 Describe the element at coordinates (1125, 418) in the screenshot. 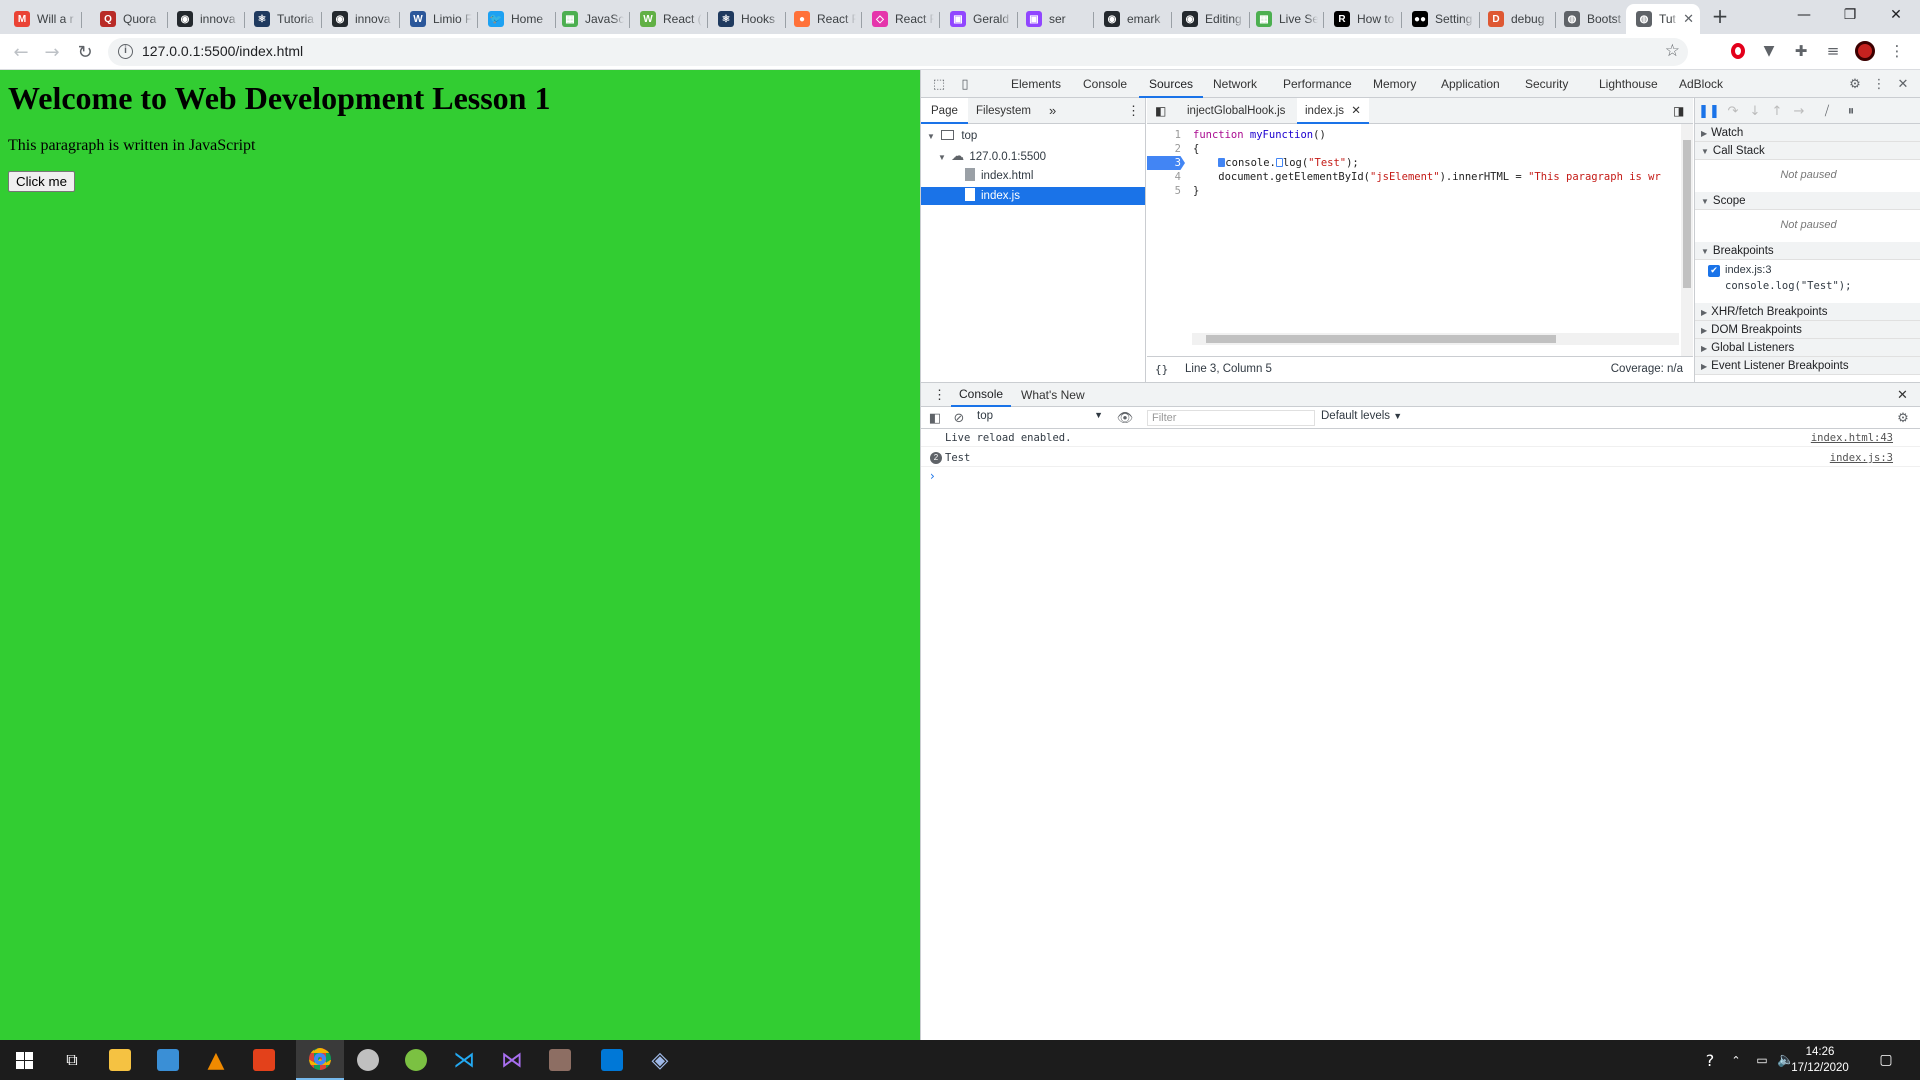

I see `live-expression-eye-icon: 👁` at that location.